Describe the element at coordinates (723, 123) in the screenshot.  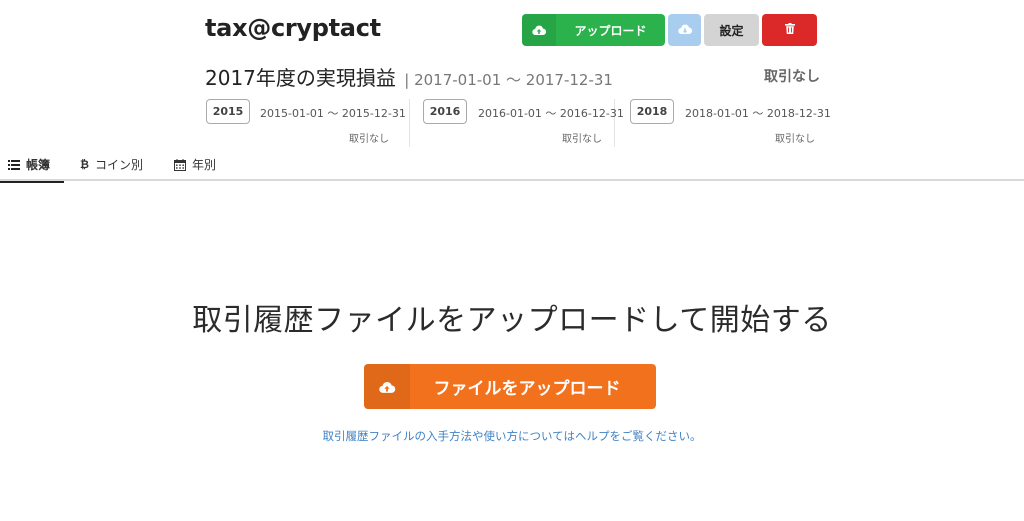
I see `year-card-2018: 2018 2018-01-01 〜 2018-12-31 取引なし` at that location.